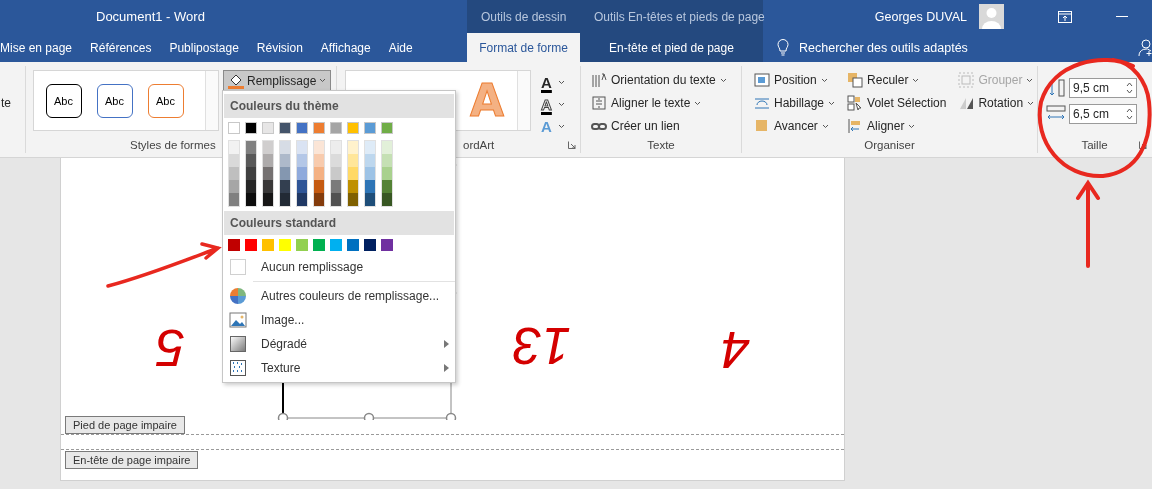  I want to click on share-person-icon, so click(1145, 47).